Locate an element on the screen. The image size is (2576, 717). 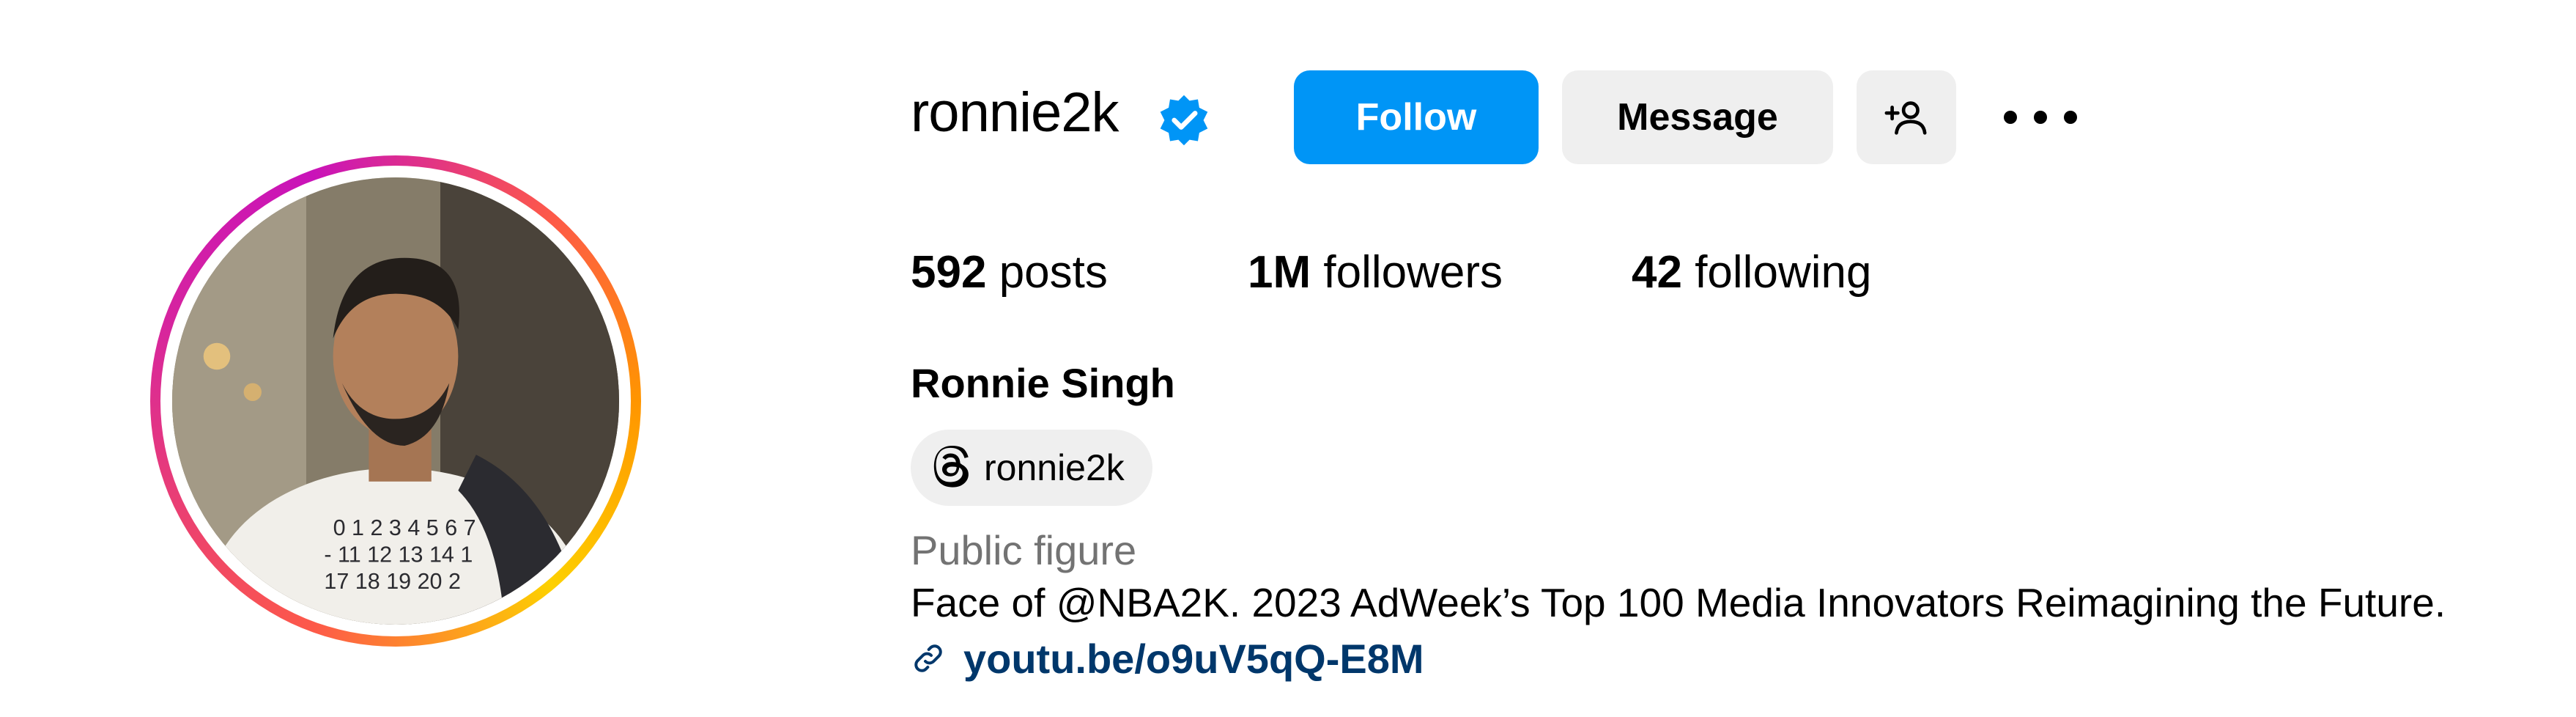
suggested-users-button is located at coordinates (1906, 117).